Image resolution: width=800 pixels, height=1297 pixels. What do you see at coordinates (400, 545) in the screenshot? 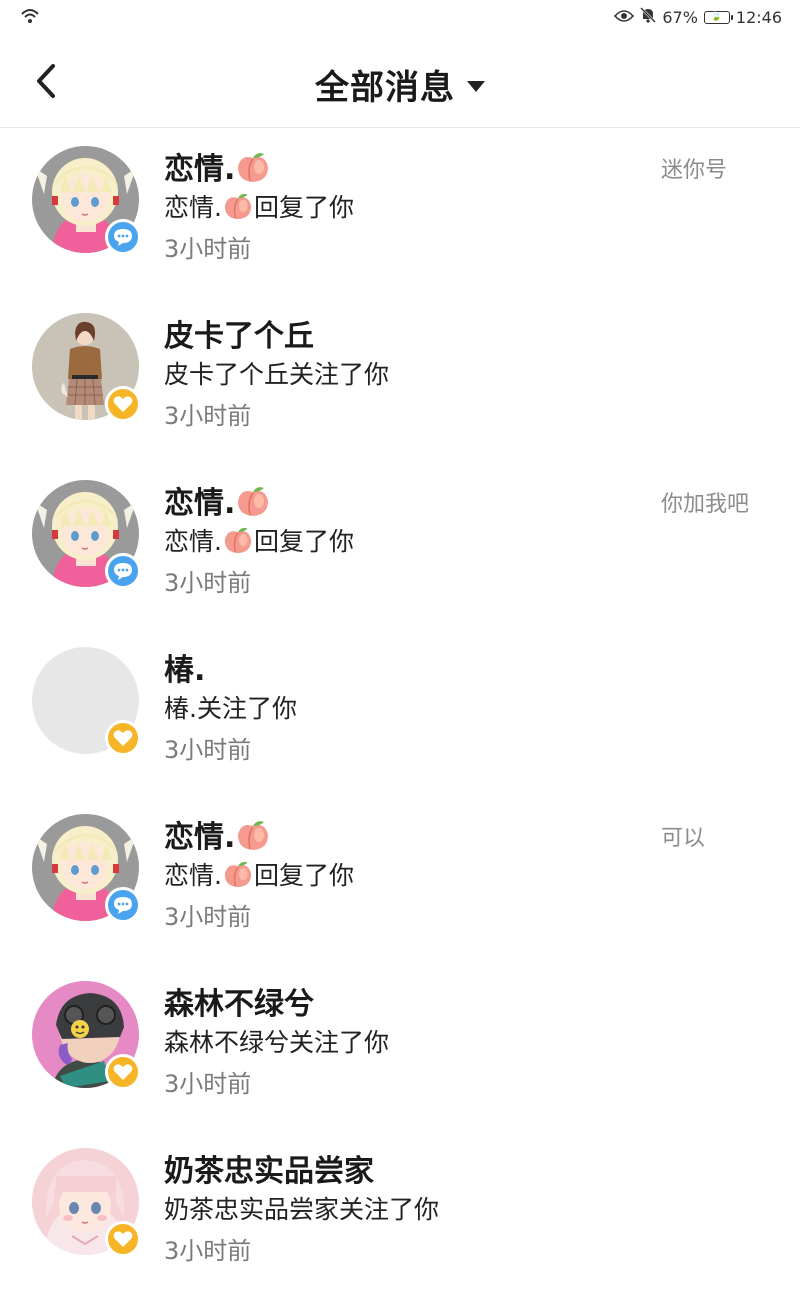
I see `message-row: 恋情. 恋情. 回复了你 3小时前 你加我吧` at bounding box center [400, 545].